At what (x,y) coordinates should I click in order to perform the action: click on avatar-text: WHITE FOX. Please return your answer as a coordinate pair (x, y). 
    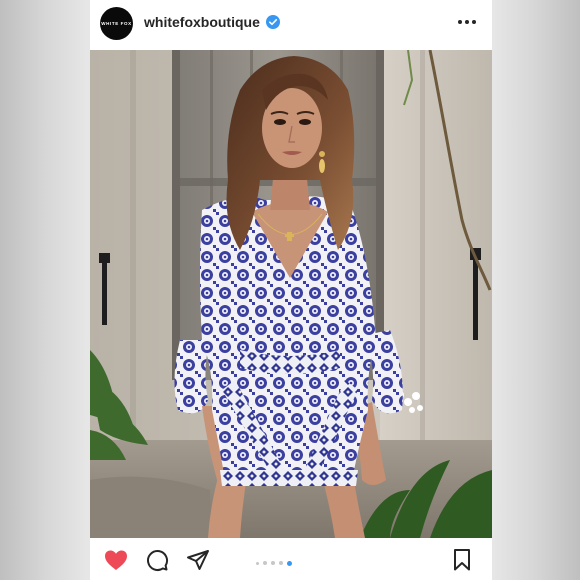
    Looking at the image, I should click on (116, 23).